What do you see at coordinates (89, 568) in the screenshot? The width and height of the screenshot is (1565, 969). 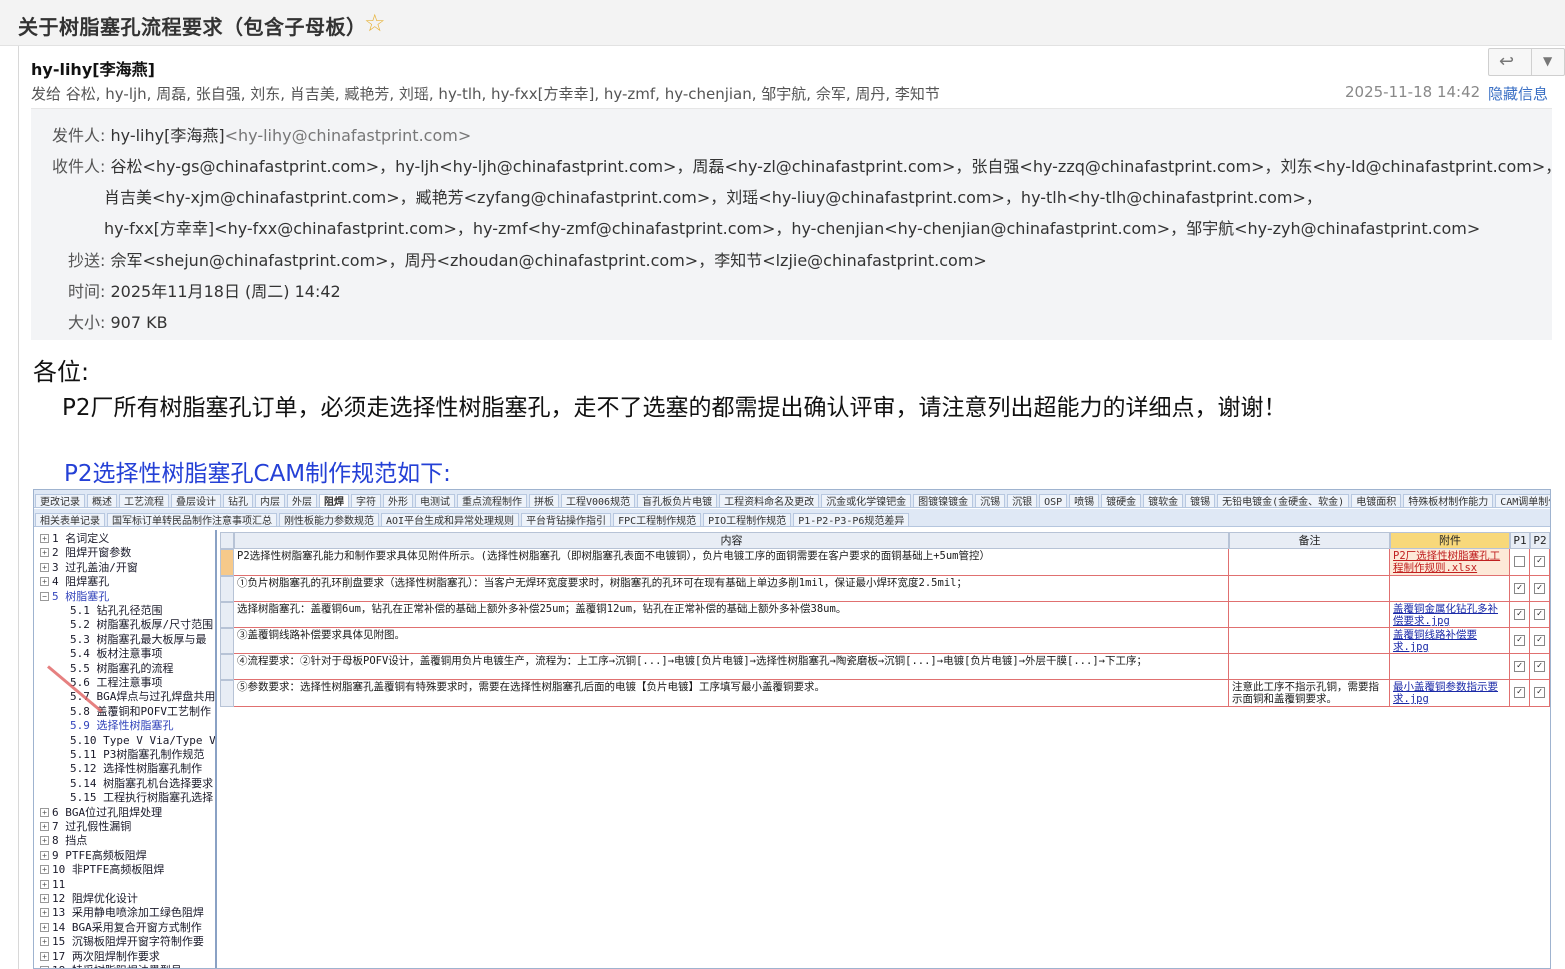 I see `tree-node: +3 过孔盖油/开窗` at bounding box center [89, 568].